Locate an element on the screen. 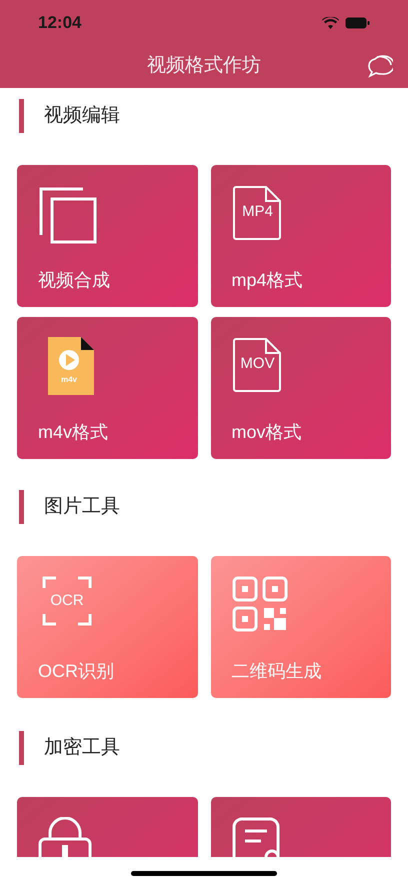  section-title: 图片工具 is located at coordinates (82, 506).